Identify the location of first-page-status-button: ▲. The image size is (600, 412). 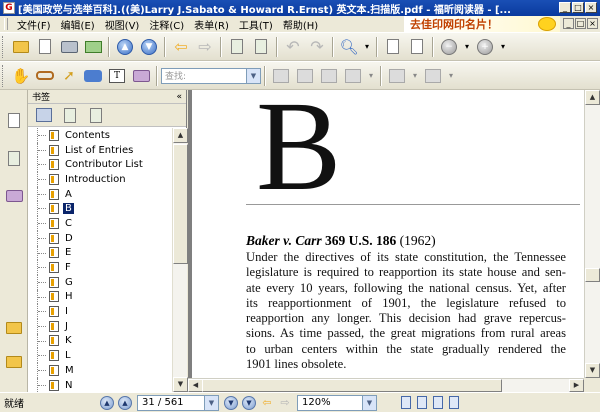
(107, 402).